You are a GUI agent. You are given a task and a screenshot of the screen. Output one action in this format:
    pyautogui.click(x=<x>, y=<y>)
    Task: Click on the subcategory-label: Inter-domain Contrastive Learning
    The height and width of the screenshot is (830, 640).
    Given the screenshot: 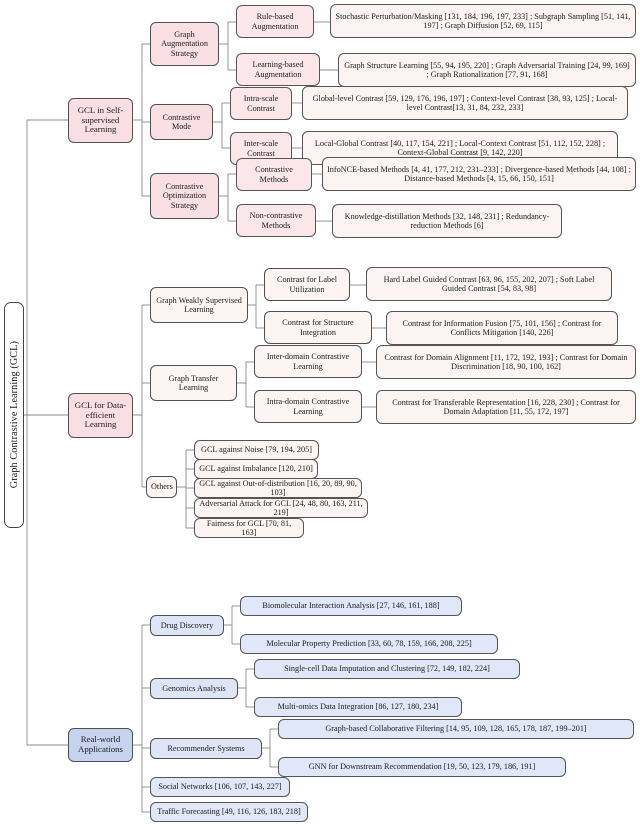 What is the action you would take?
    pyautogui.click(x=308, y=361)
    